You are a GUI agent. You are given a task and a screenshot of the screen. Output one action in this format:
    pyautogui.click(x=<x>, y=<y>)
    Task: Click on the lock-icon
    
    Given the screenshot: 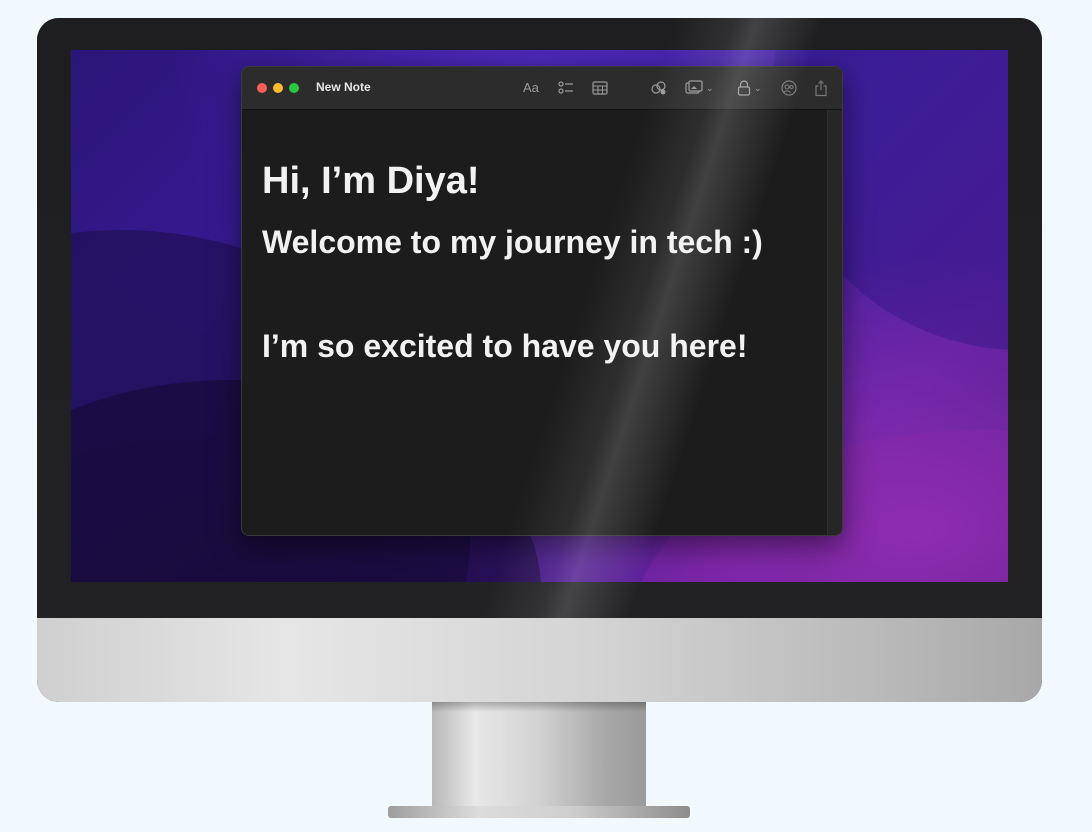 What is the action you would take?
    pyautogui.click(x=744, y=88)
    